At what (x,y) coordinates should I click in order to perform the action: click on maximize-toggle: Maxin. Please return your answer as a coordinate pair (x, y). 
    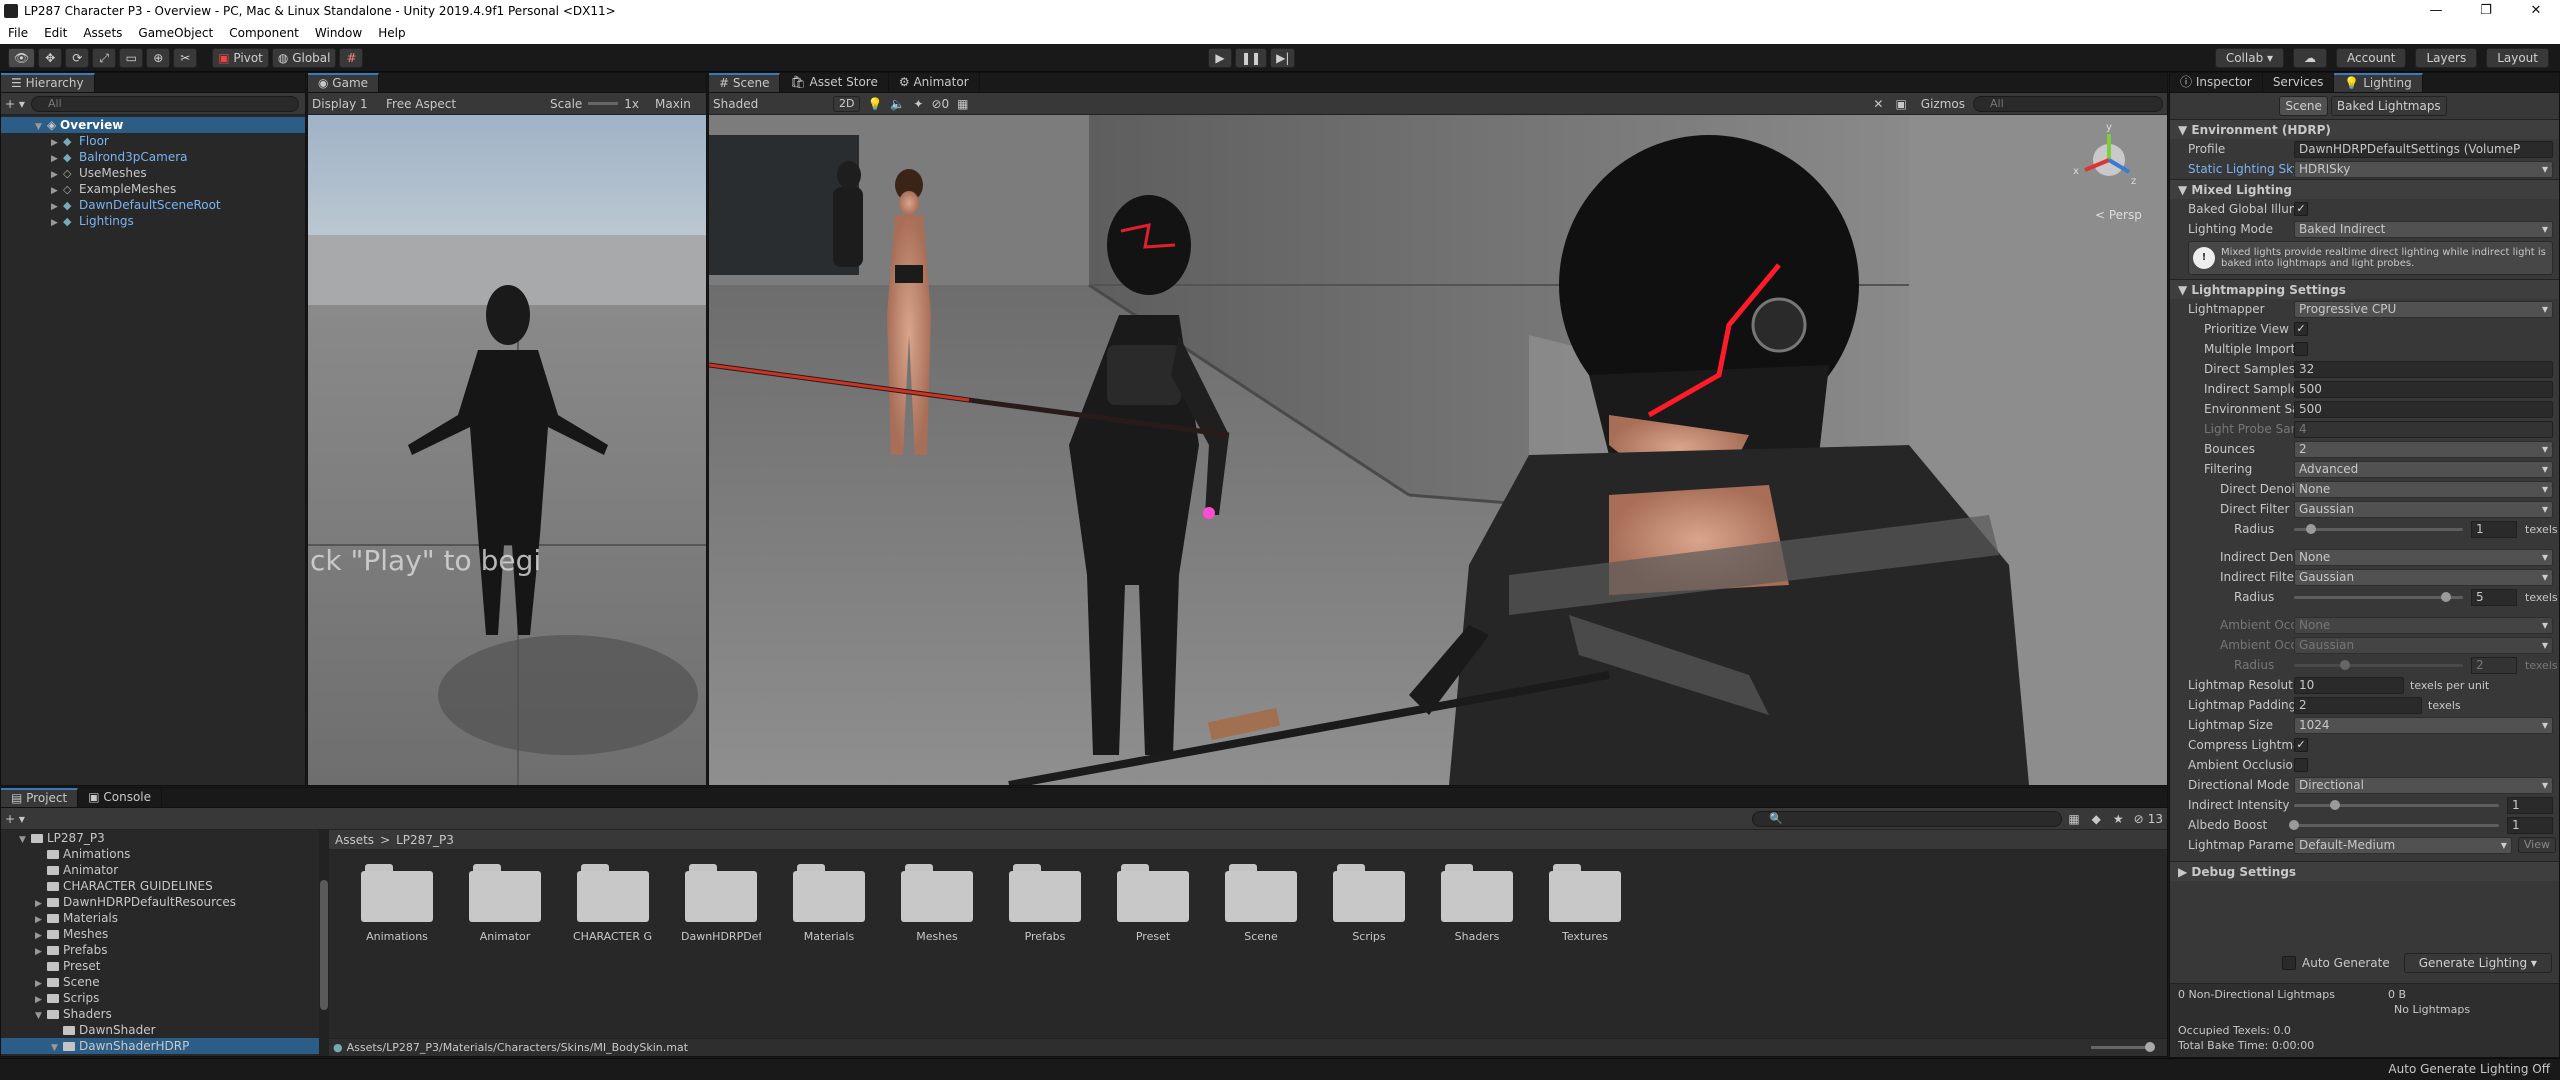
    Looking at the image, I should click on (665, 104).